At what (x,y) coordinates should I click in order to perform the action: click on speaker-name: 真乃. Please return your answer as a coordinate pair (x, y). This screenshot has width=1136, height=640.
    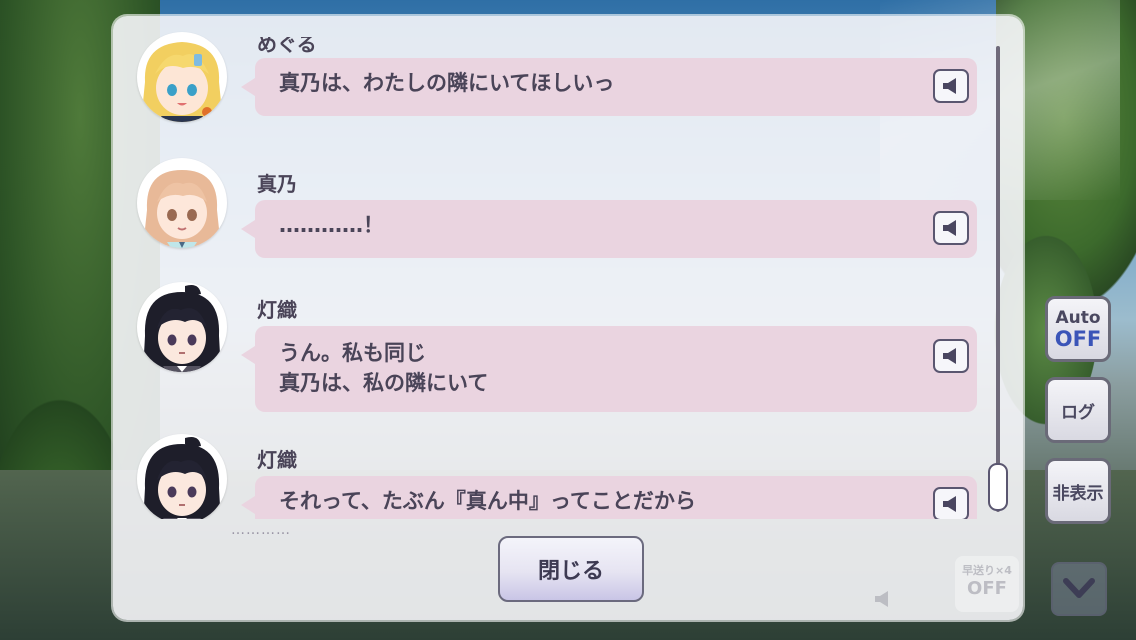
    Looking at the image, I should click on (277, 184).